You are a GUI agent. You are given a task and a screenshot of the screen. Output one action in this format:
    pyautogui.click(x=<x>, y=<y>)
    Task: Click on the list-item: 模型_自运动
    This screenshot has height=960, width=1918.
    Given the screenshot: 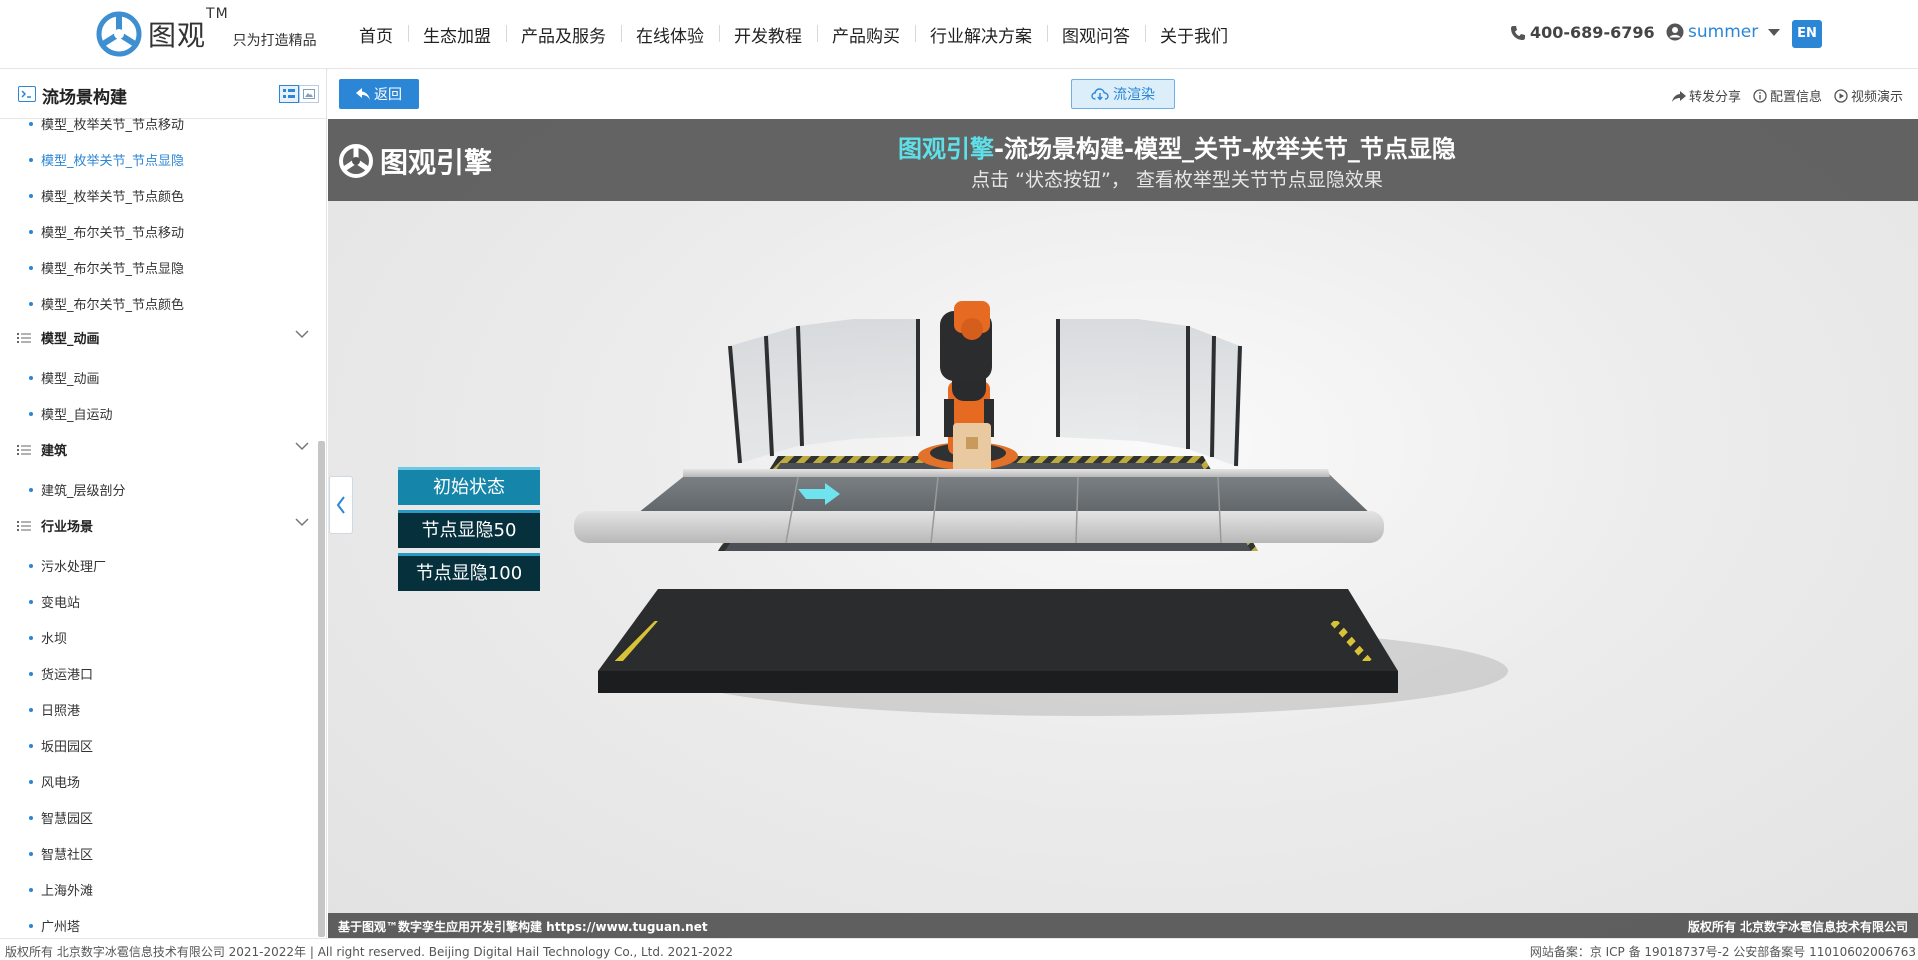 What is the action you would take?
    pyautogui.click(x=71, y=413)
    